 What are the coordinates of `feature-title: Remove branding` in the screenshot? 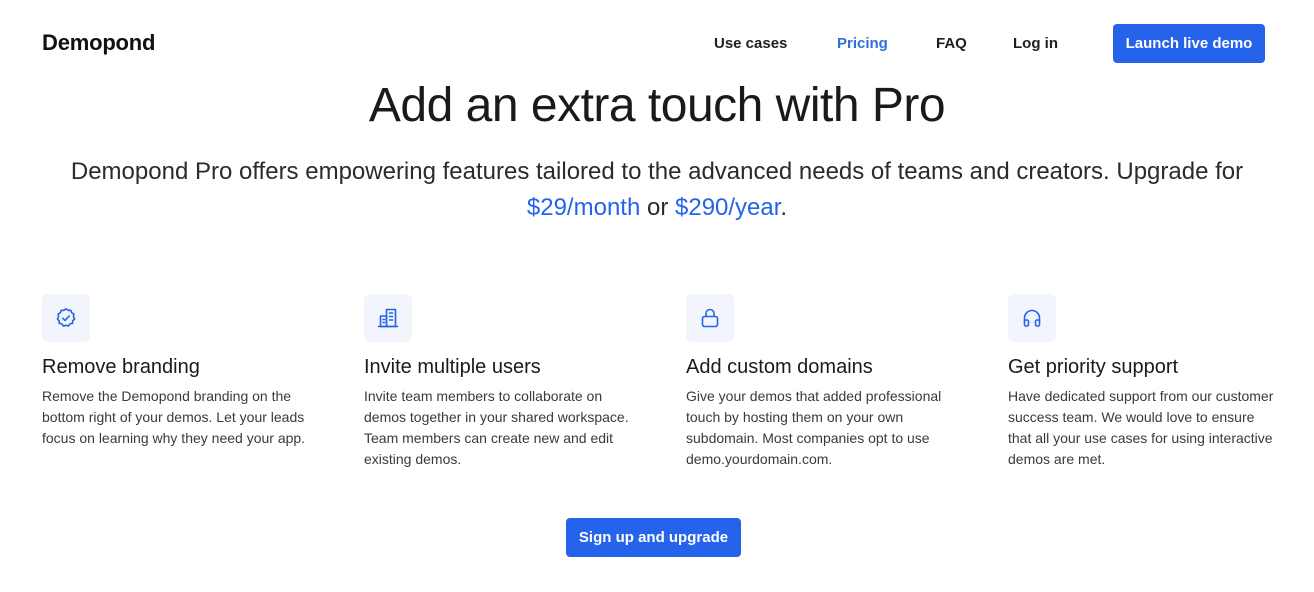 It's located at (121, 367).